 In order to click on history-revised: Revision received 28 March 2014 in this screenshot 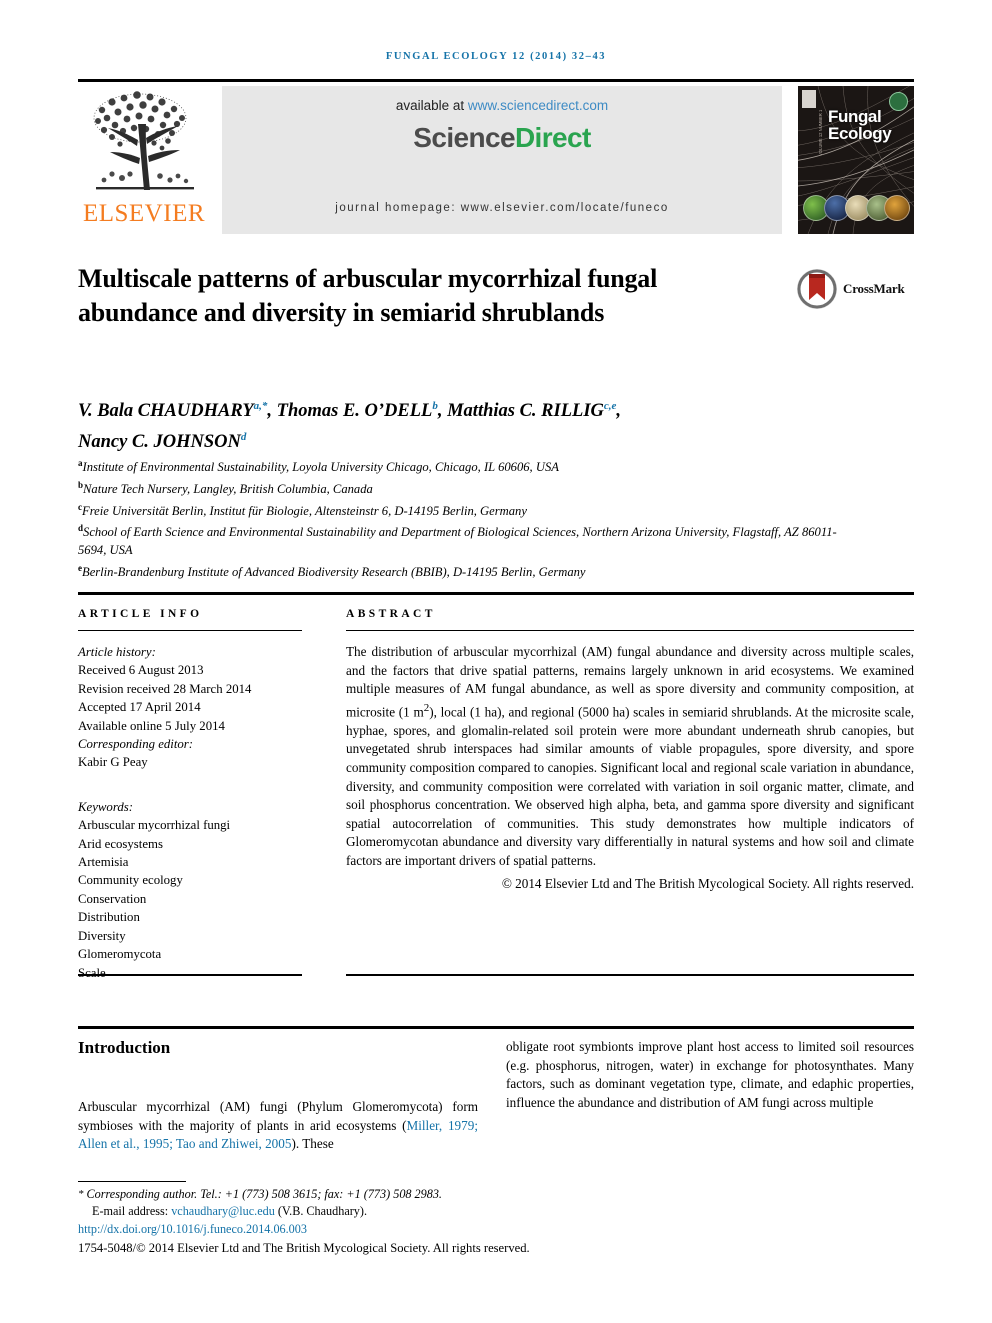, I will do `click(165, 688)`.